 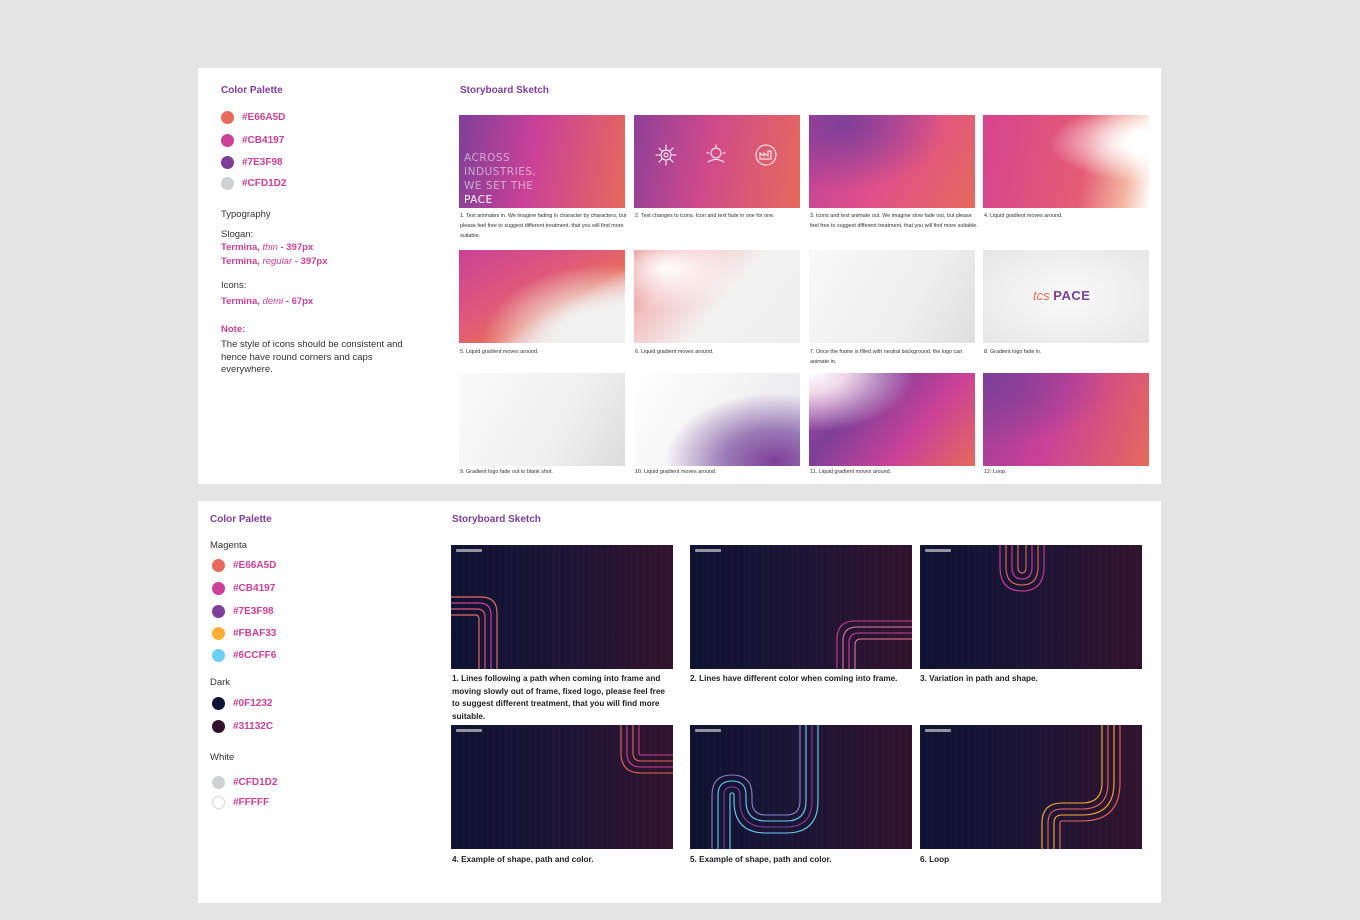 I want to click on color-palette-title: Color Palette, so click(x=241, y=519).